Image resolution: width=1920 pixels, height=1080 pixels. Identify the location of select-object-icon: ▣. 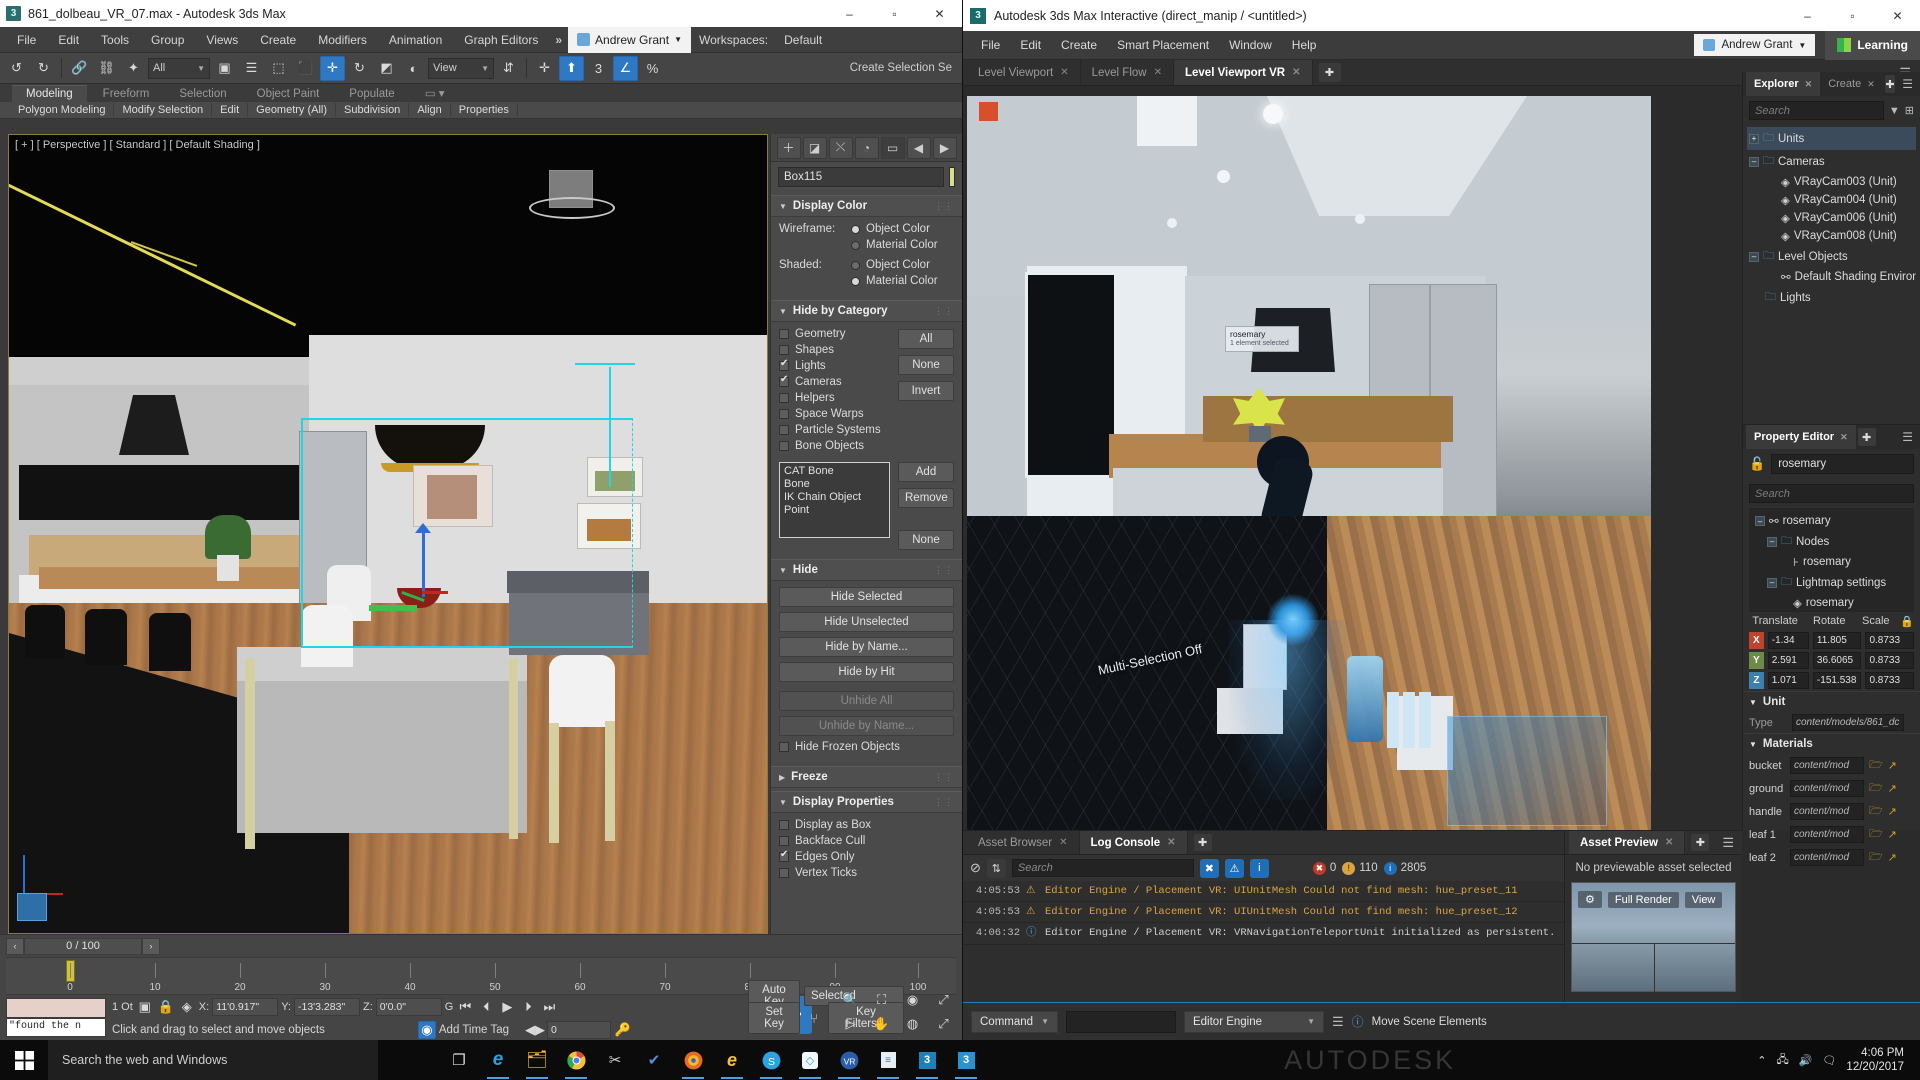
(224, 68).